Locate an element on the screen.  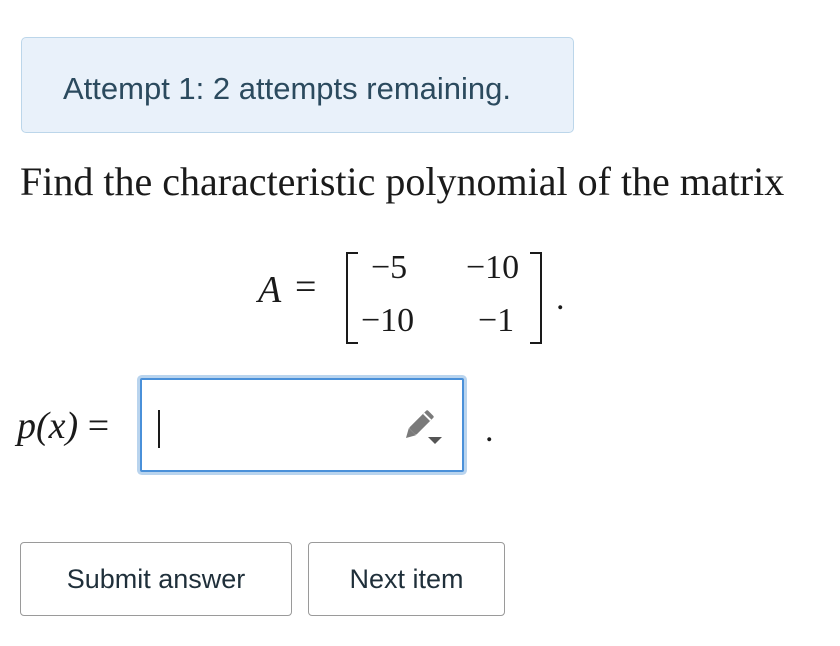
matrix-period: . is located at coordinates (560, 298).